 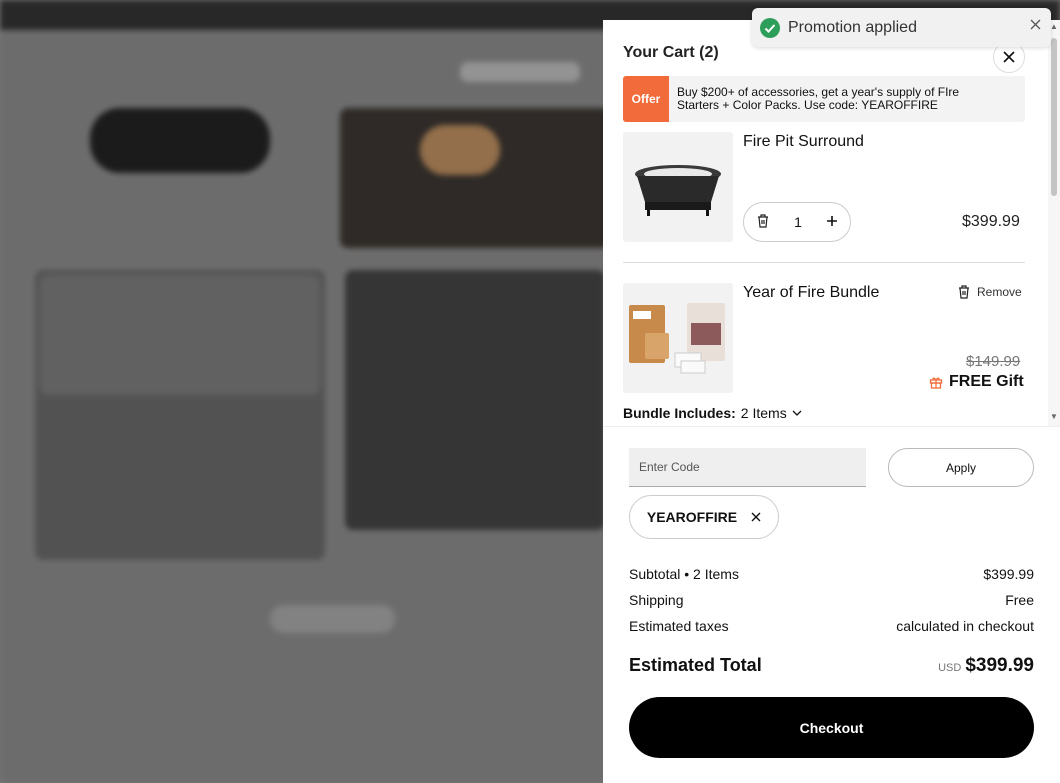 What do you see at coordinates (831, 666) in the screenshot?
I see `total-row: Estimated Total USD $399.99` at bounding box center [831, 666].